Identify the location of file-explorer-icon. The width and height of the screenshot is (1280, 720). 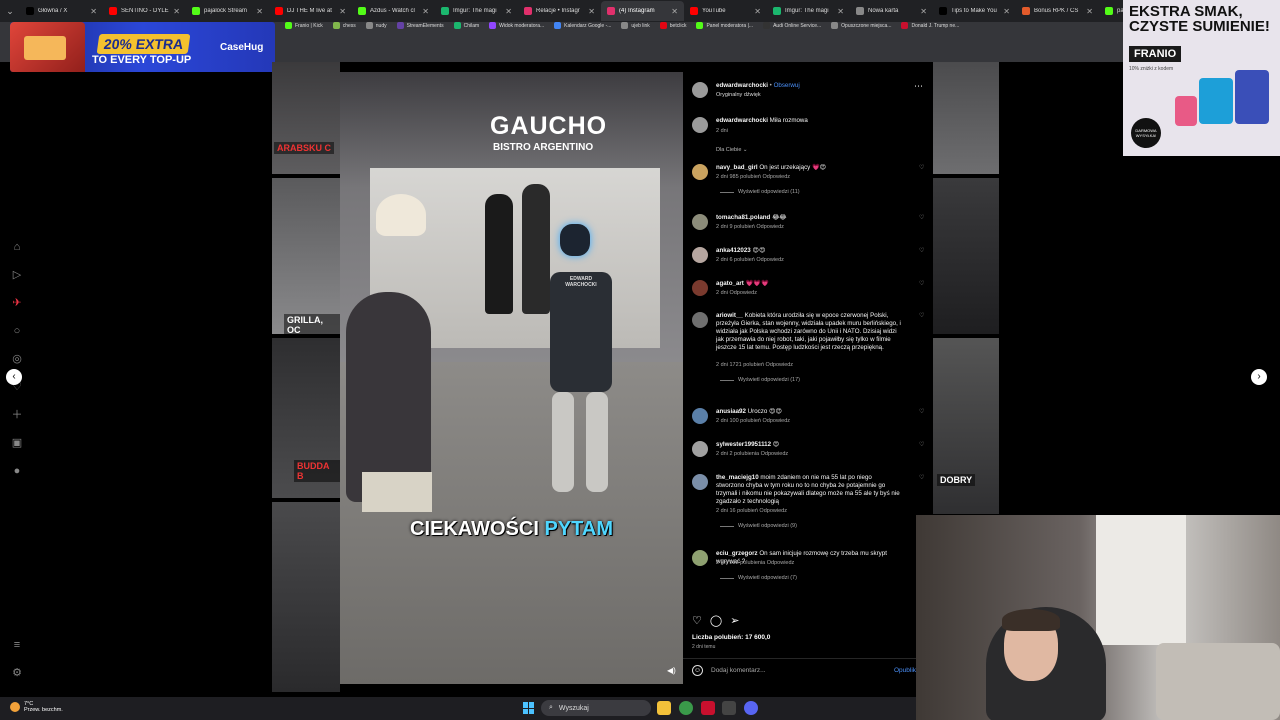
(664, 708).